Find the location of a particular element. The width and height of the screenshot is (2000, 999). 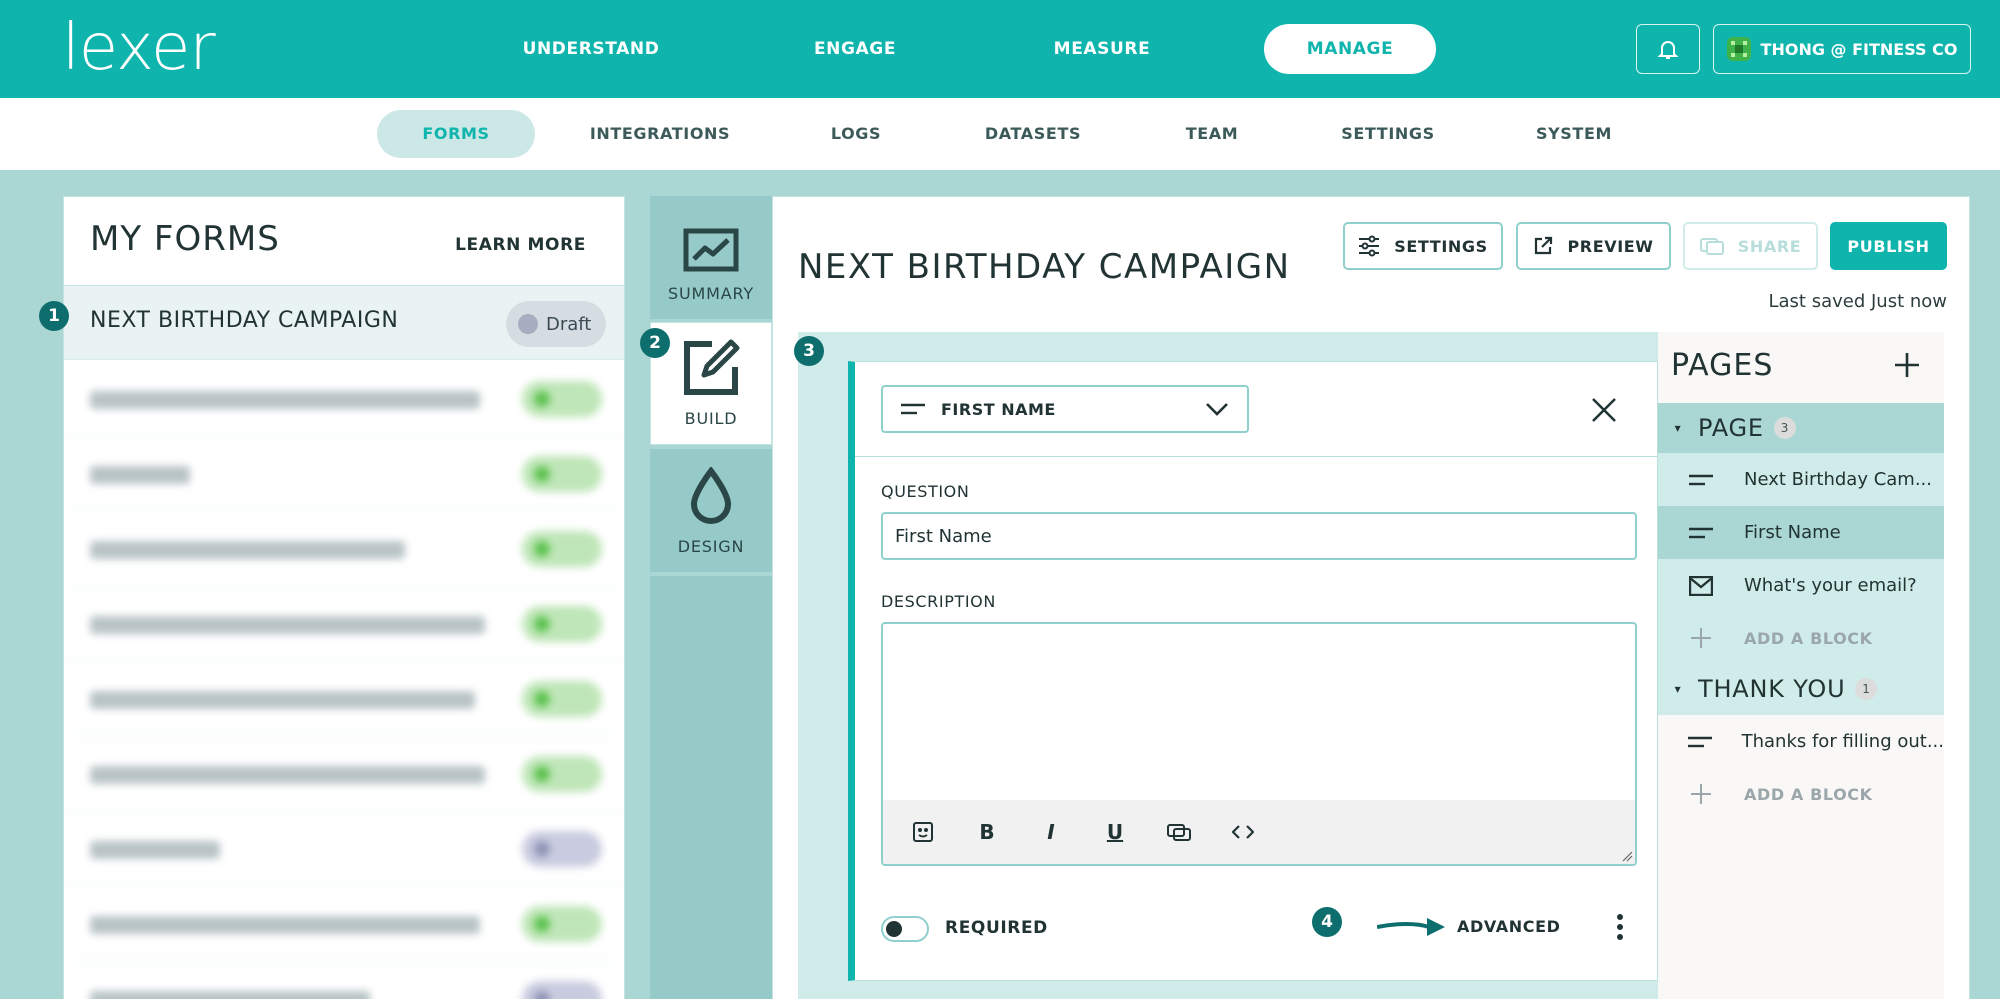

learn-more-link: LEARN MORE is located at coordinates (520, 245).